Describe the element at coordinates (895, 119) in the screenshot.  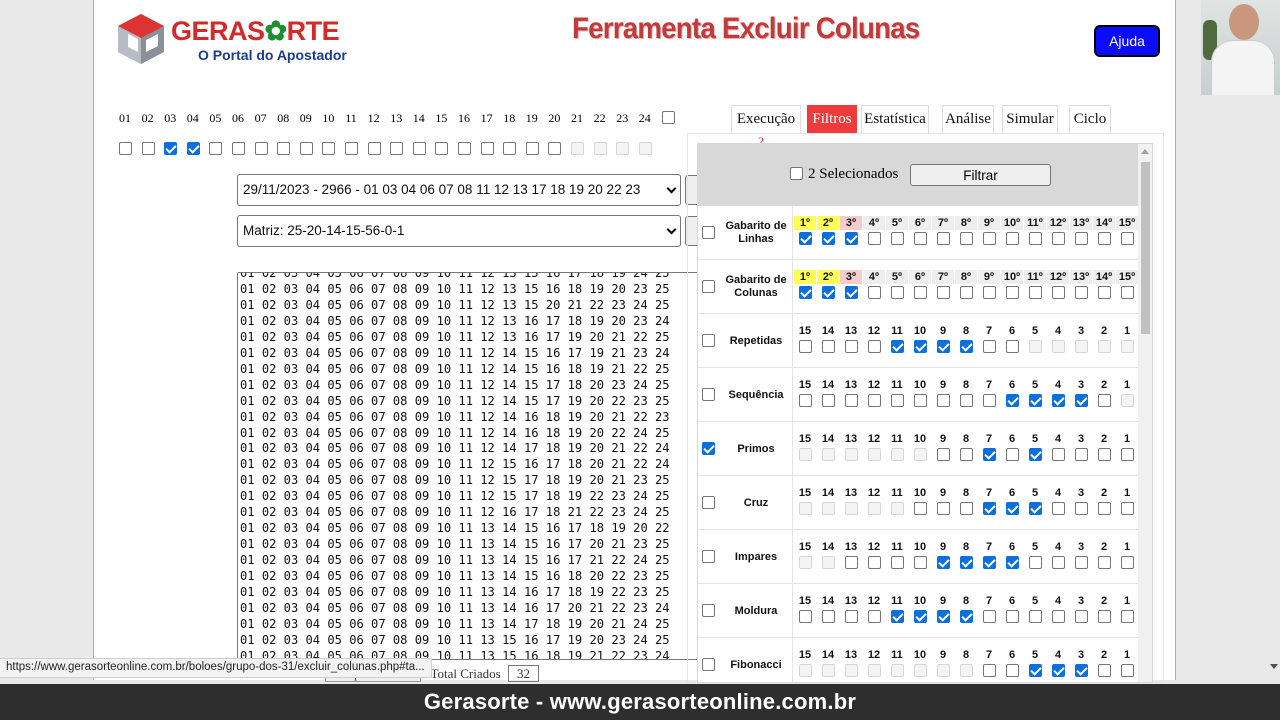
I see `tab-estatística: Estatística` at that location.